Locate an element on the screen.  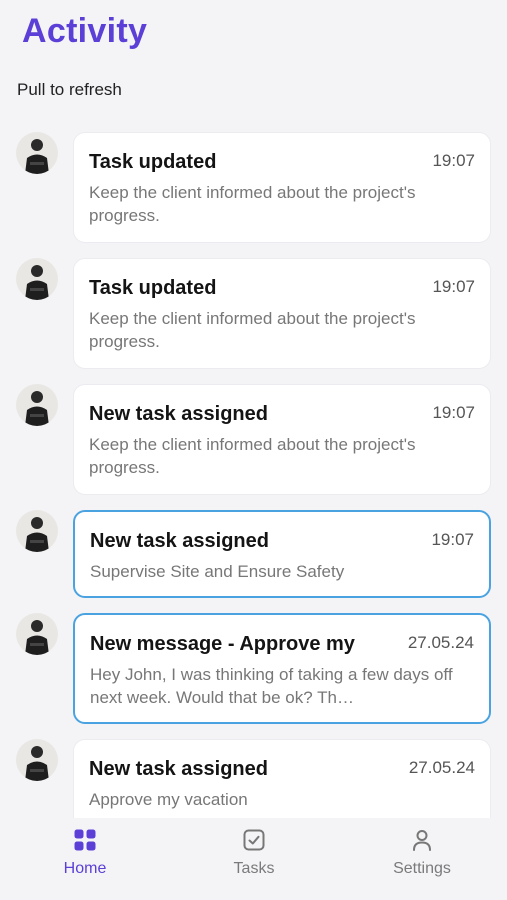
nav-tasks: Tasks is located at coordinates (254, 853).